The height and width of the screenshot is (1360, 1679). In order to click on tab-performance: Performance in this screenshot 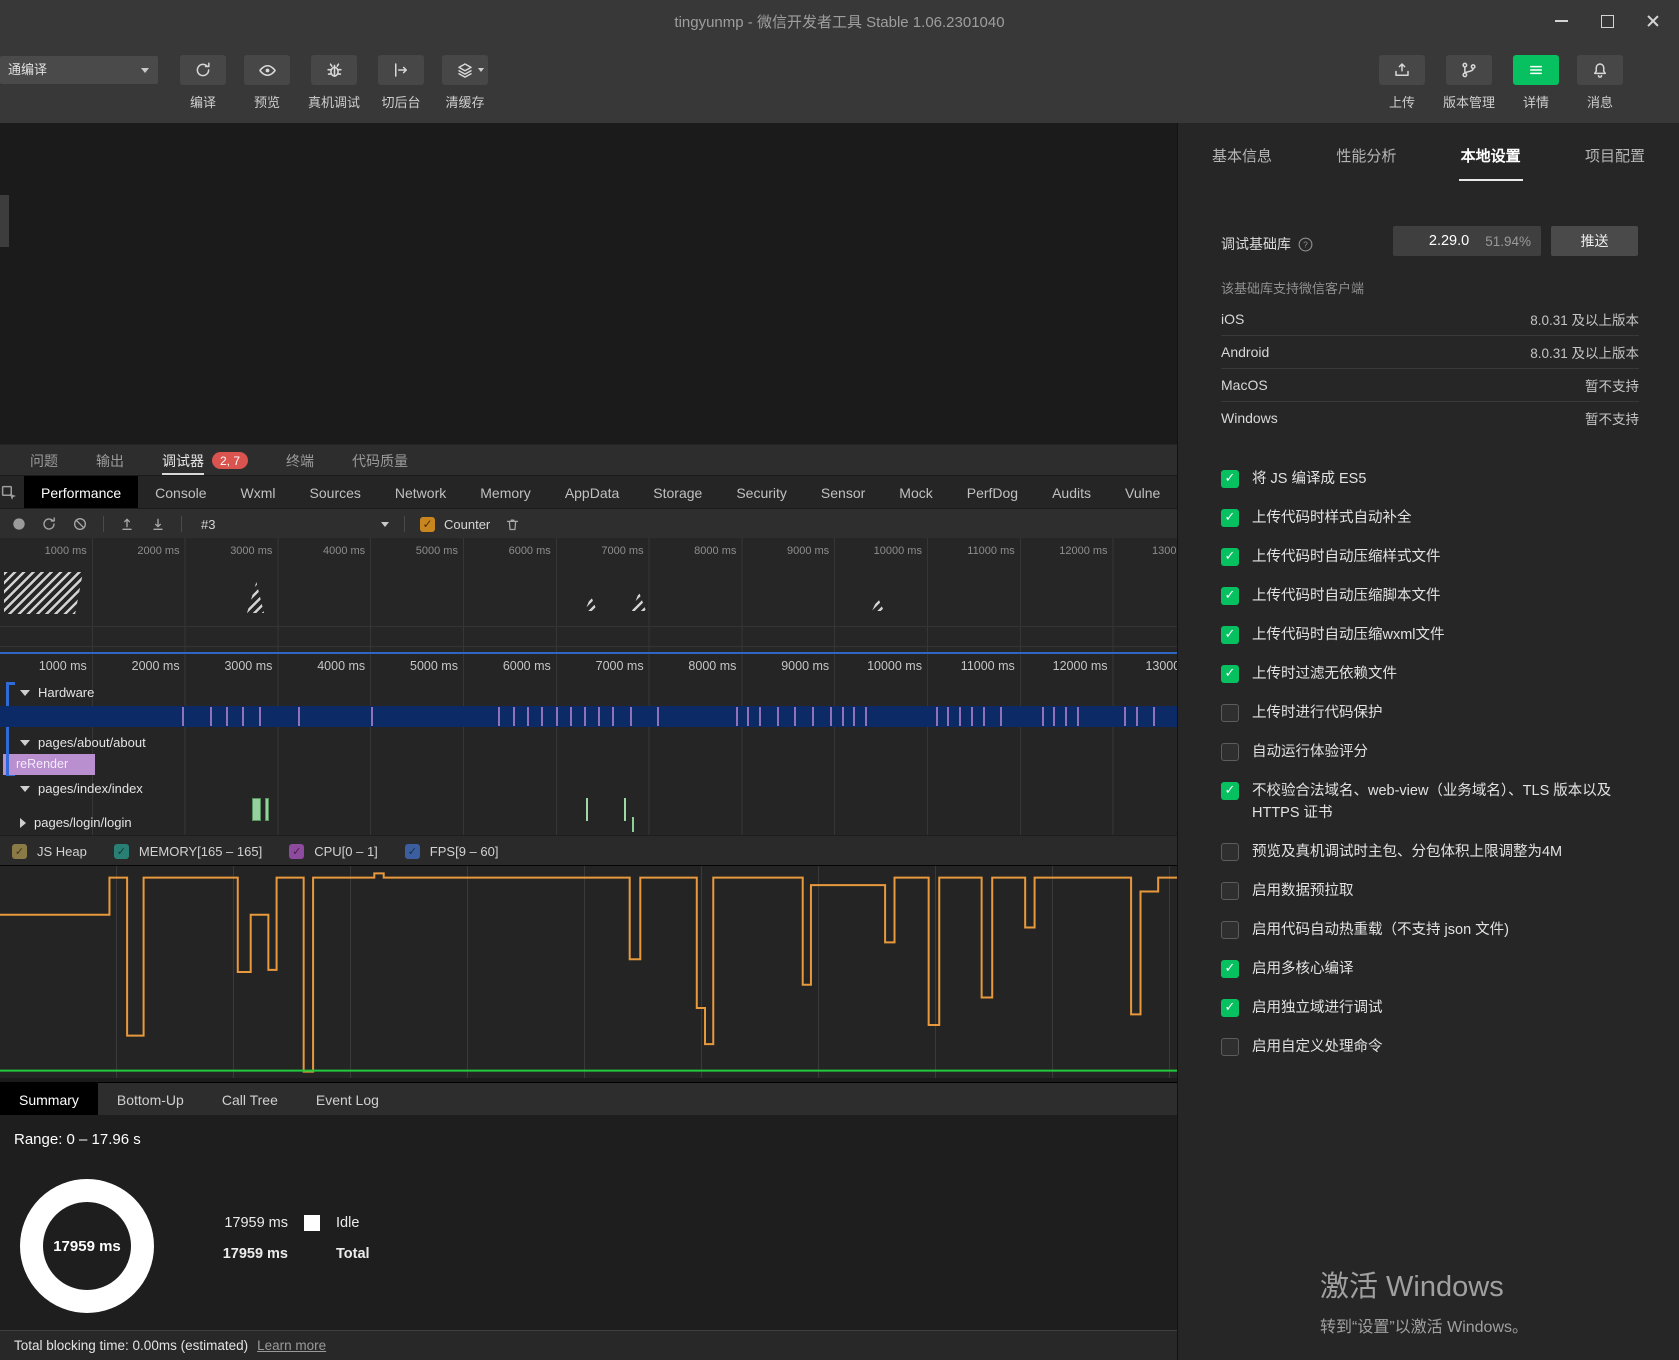, I will do `click(81, 492)`.